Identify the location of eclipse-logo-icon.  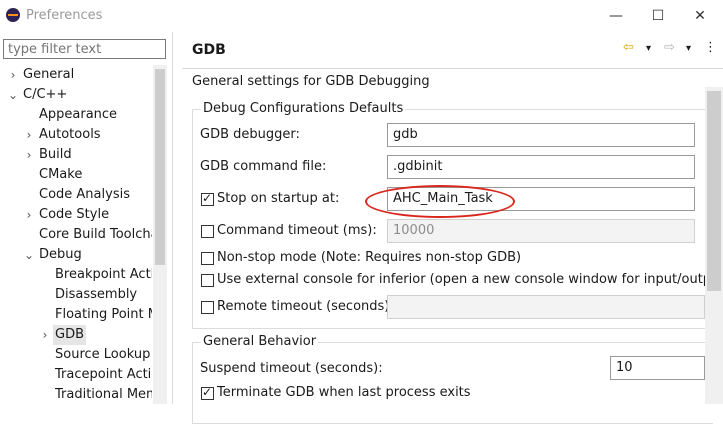
(13, 15).